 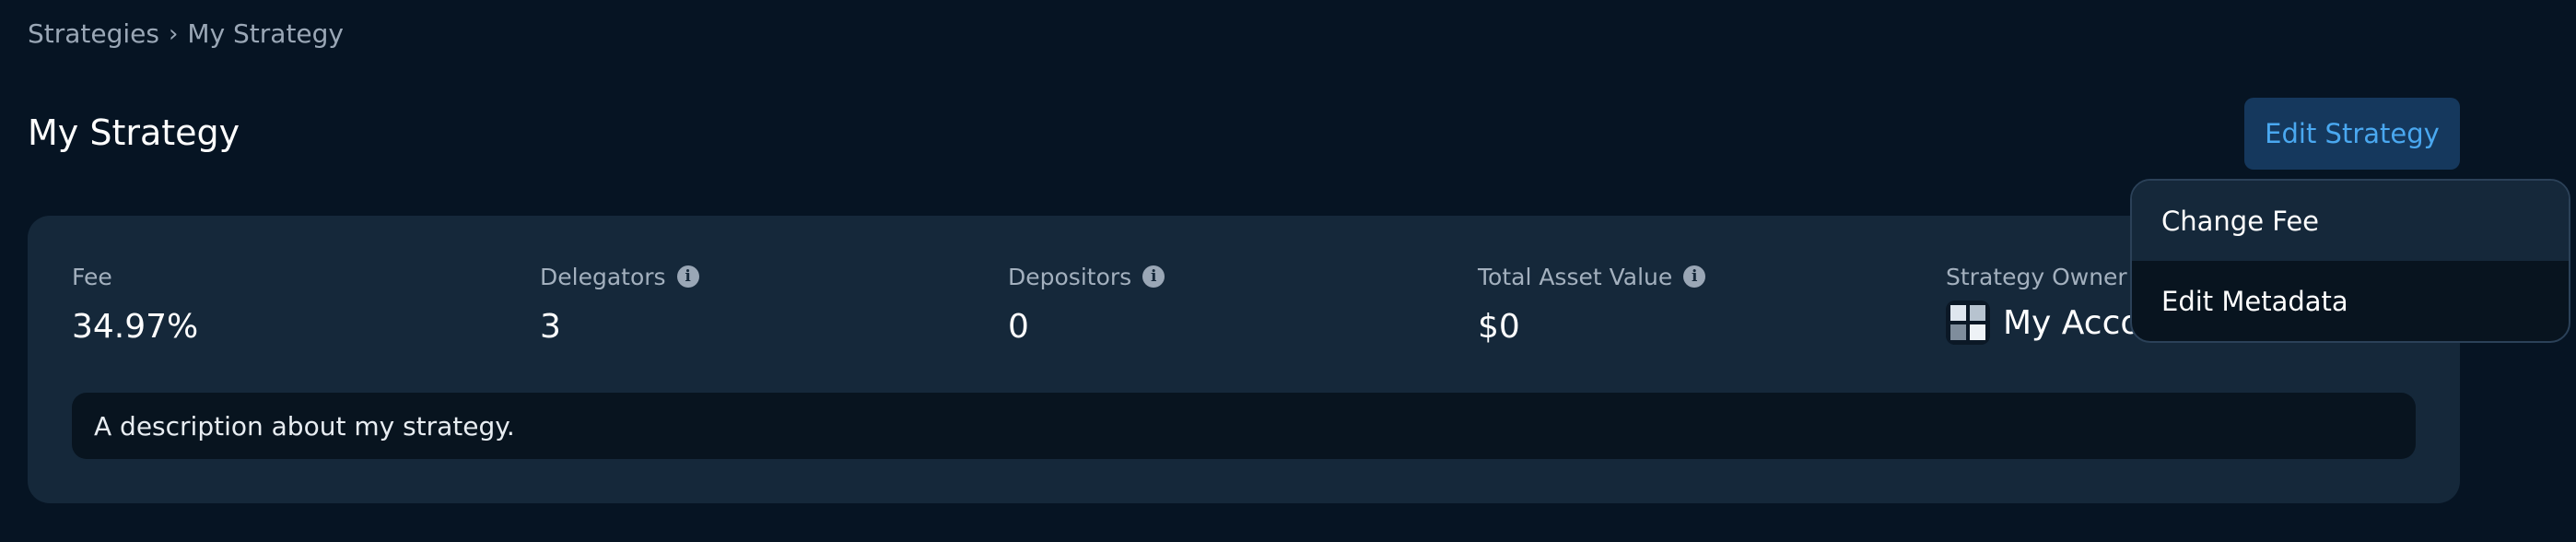 What do you see at coordinates (2352, 134) in the screenshot?
I see `edit-strategy-button: Edit Strategy` at bounding box center [2352, 134].